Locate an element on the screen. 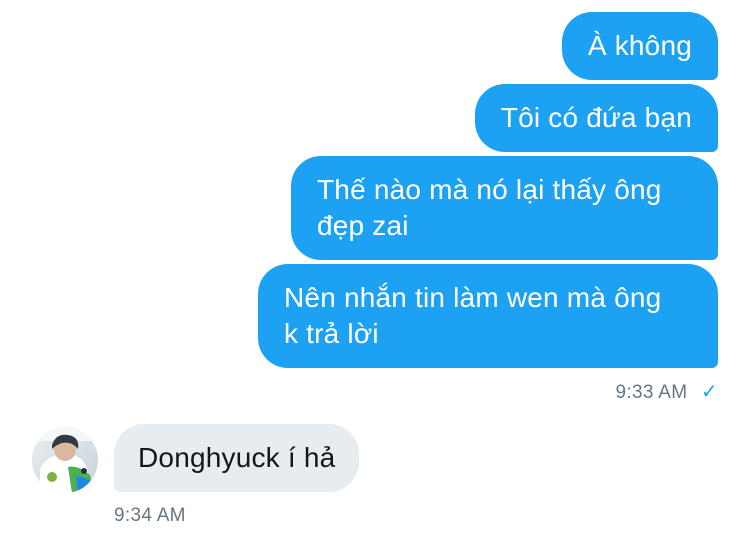  incoming-timestamp: 9:34 AM is located at coordinates (150, 515).